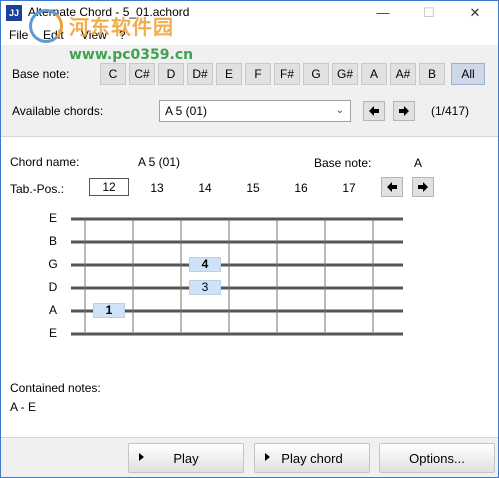 The image size is (499, 478). Describe the element at coordinates (53, 35) in the screenshot. I see `menu-edit: Edit` at that location.